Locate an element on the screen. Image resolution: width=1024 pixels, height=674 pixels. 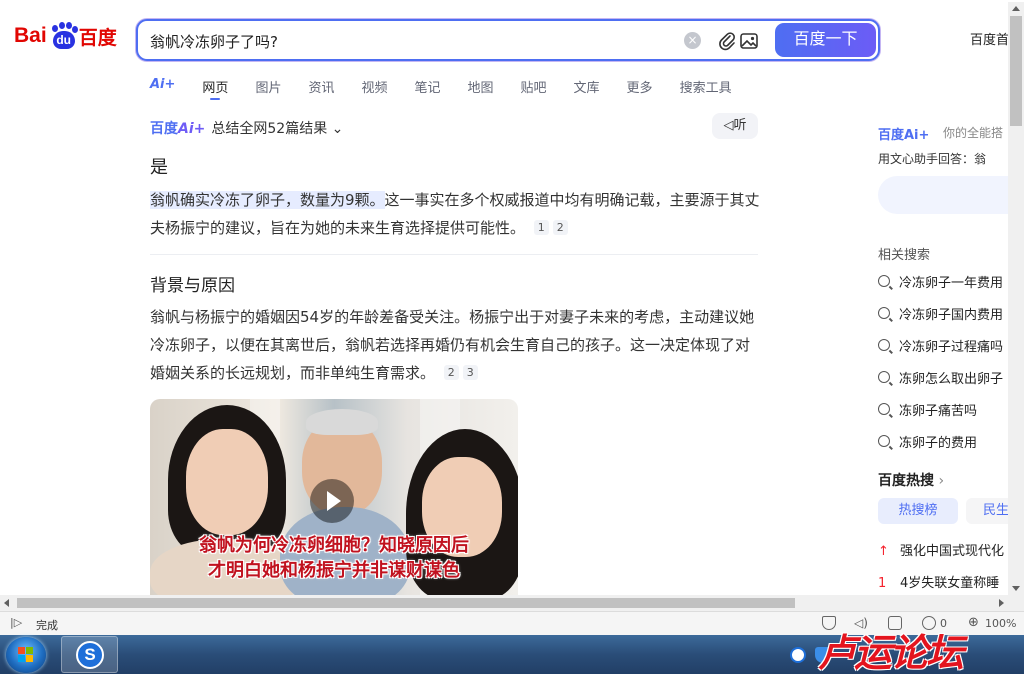
related-search-text: 冻卵子痛苦吗 is located at coordinates (938, 411).